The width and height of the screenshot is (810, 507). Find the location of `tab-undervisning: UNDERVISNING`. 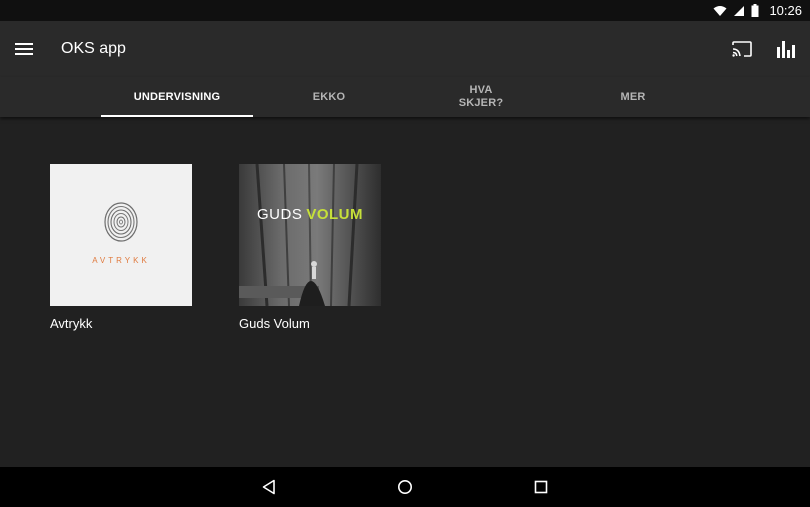

tab-undervisning: UNDERVISNING is located at coordinates (177, 97).